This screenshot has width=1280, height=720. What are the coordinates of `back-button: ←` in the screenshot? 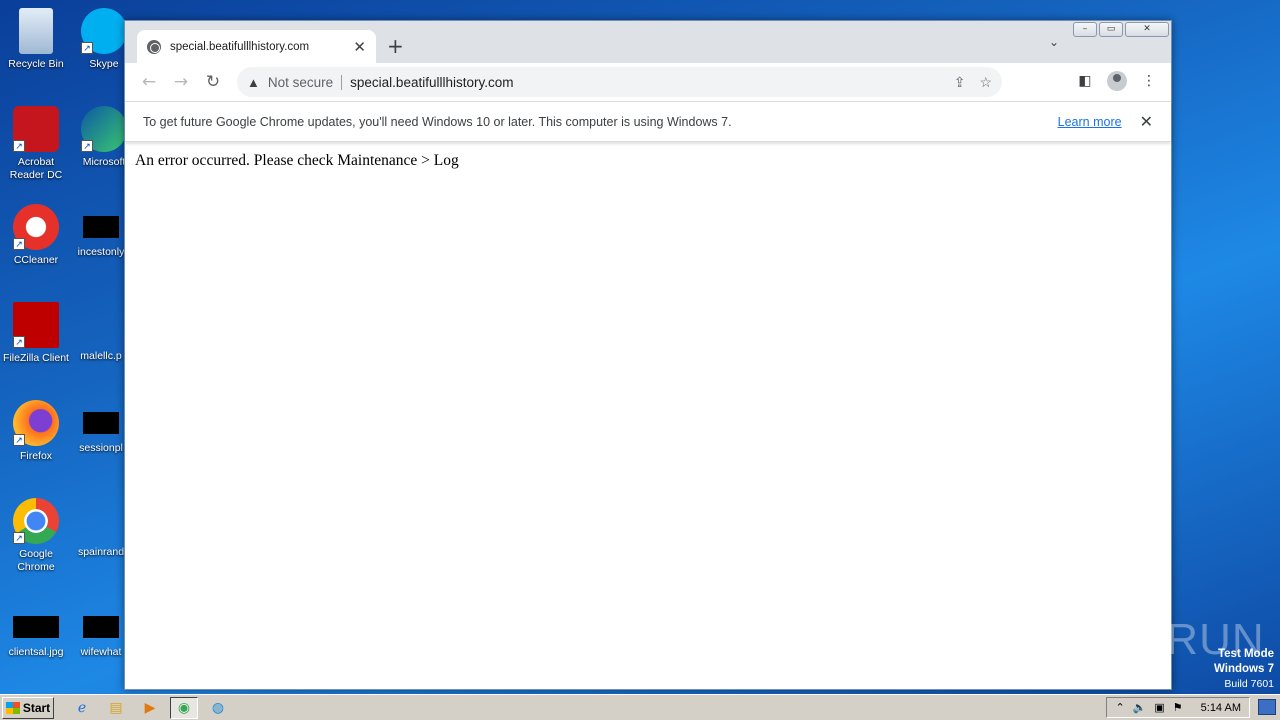 It's located at (149, 82).